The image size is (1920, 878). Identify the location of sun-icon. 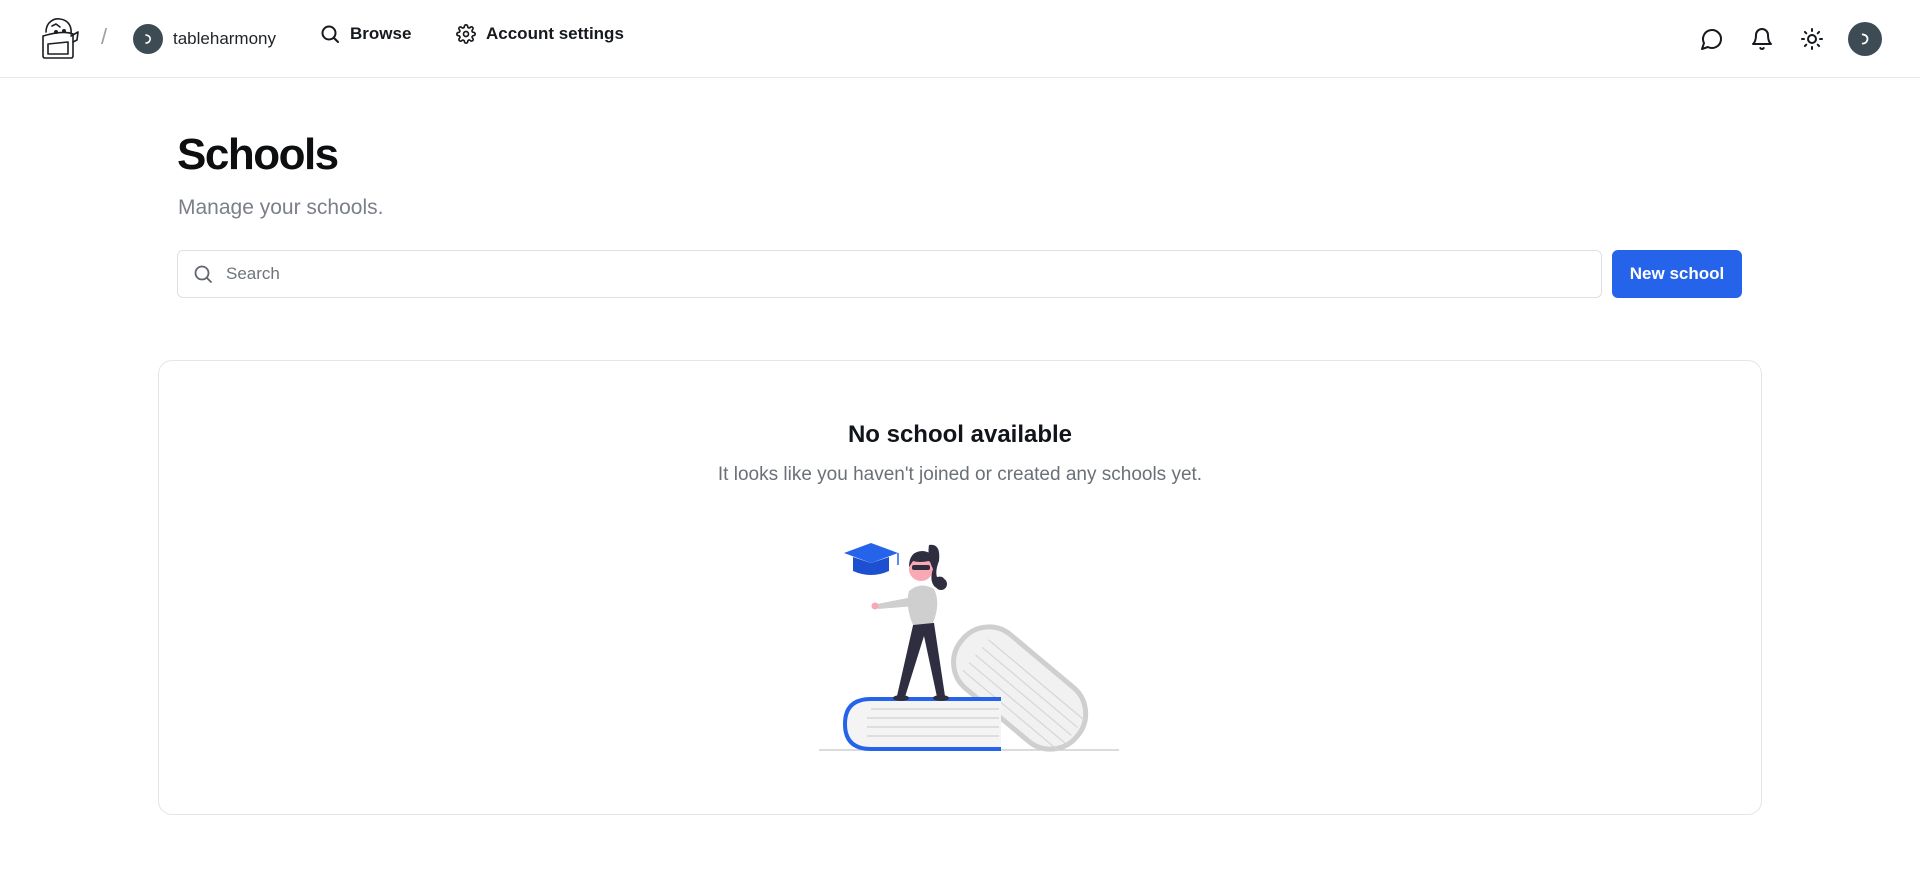
(1812, 39).